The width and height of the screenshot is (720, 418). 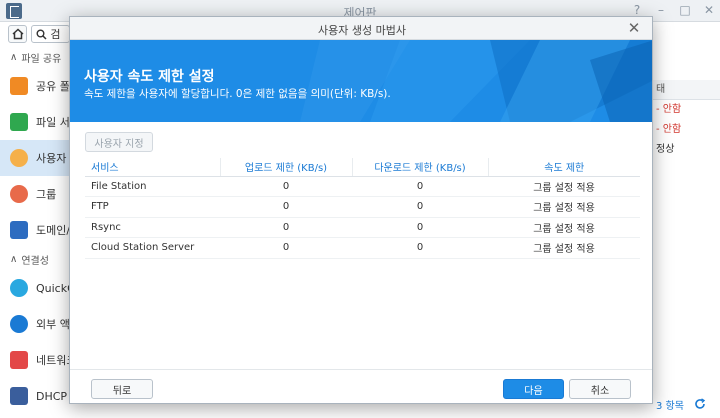 What do you see at coordinates (35, 86) in the screenshot?
I see `sidebar-item-shared-folder: 공유 폴더` at bounding box center [35, 86].